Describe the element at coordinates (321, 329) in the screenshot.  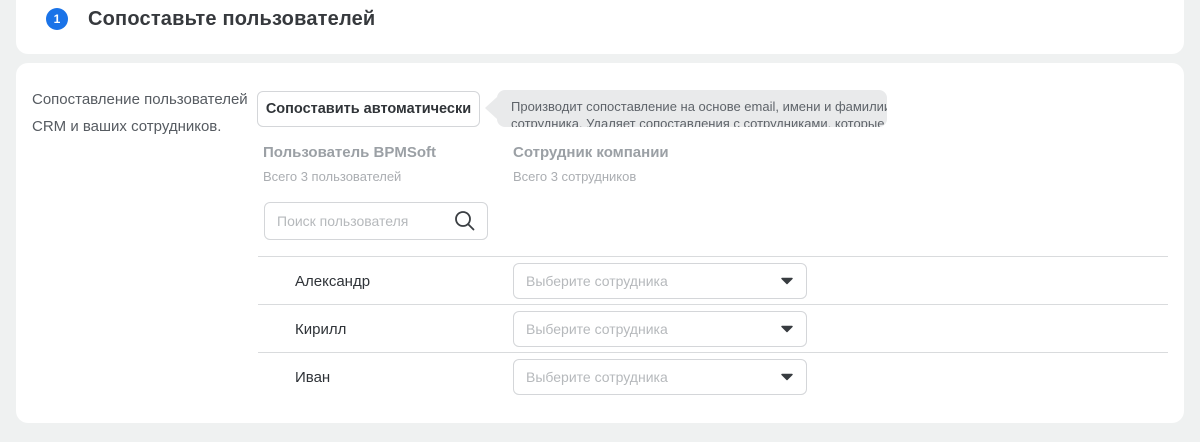
I see `crm-user-name: Кирилл` at that location.